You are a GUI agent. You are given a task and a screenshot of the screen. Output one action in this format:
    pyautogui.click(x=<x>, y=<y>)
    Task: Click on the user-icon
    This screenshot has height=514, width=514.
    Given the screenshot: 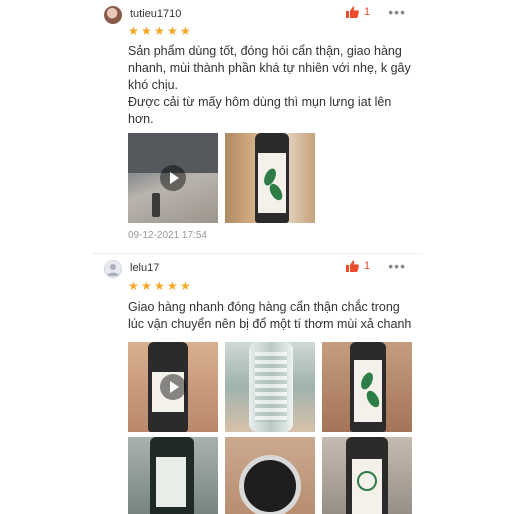 What is the action you would take?
    pyautogui.click(x=113, y=270)
    